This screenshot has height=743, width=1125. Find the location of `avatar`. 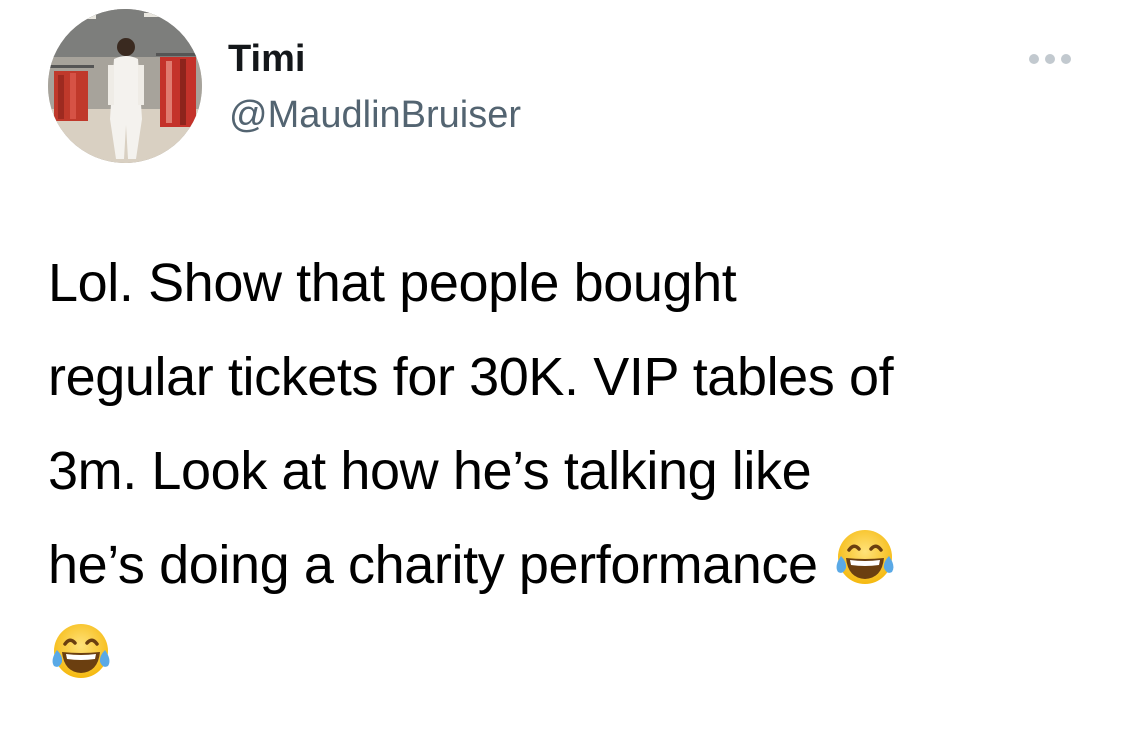

avatar is located at coordinates (125, 86).